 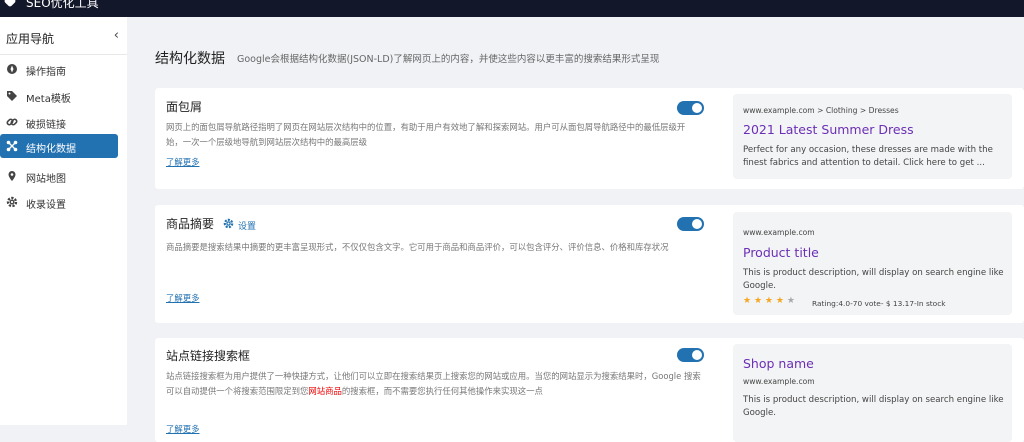 I want to click on sidebar-header: 应用导航 ‹, so click(x=63, y=36).